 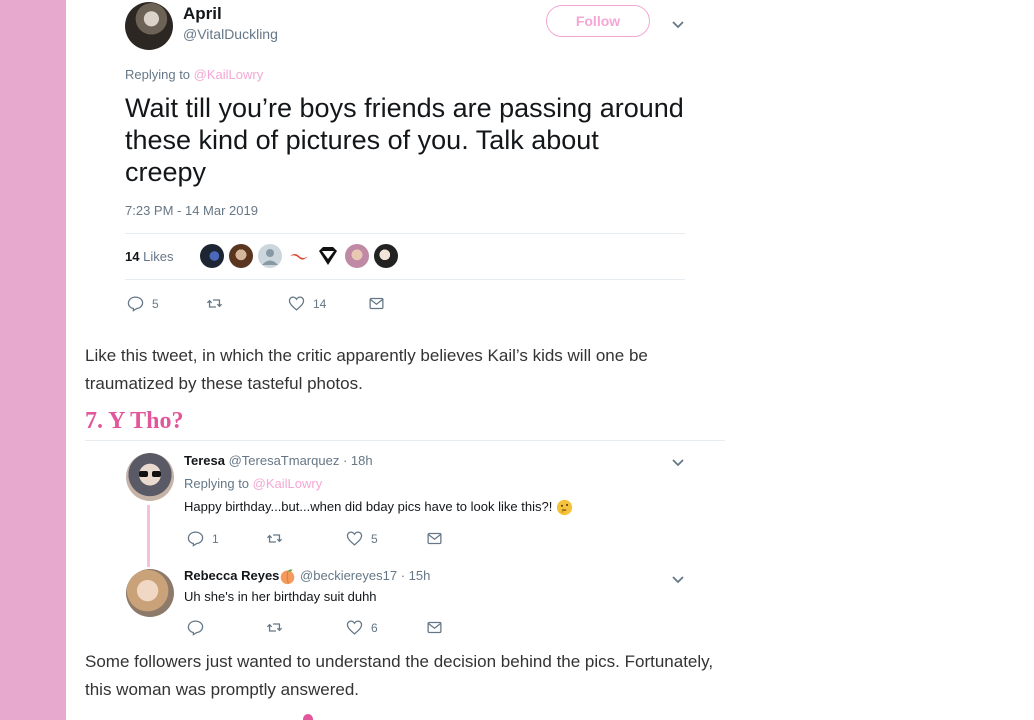 I want to click on reply-action: 5, so click(x=143, y=303).